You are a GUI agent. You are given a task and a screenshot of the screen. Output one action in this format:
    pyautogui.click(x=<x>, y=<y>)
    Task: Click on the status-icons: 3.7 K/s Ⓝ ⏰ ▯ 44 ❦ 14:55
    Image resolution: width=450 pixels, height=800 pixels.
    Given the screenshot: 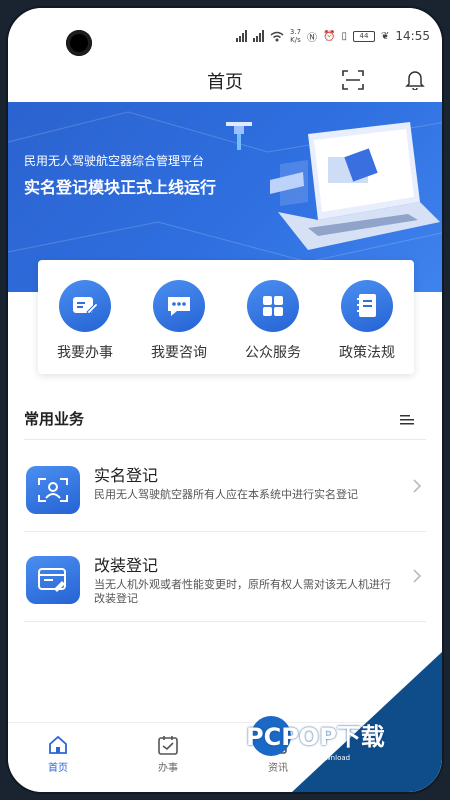 What is the action you would take?
    pyautogui.click(x=332, y=36)
    